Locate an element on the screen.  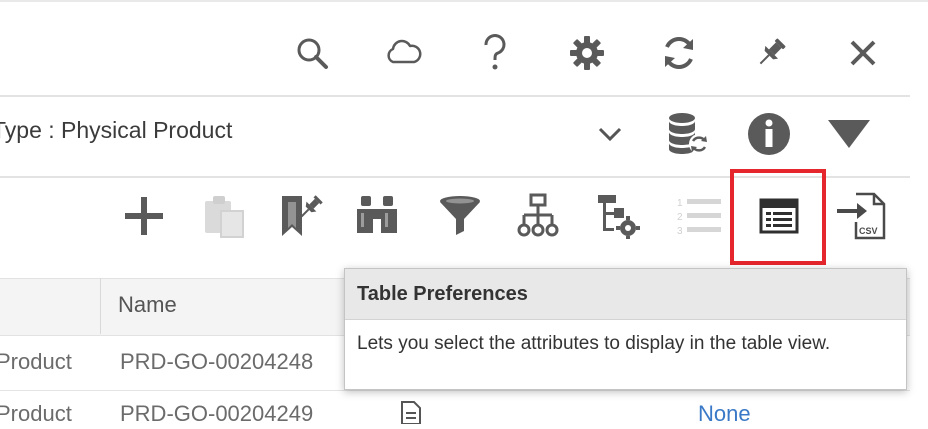
svg-text: 3 is located at coordinates (680, 231).